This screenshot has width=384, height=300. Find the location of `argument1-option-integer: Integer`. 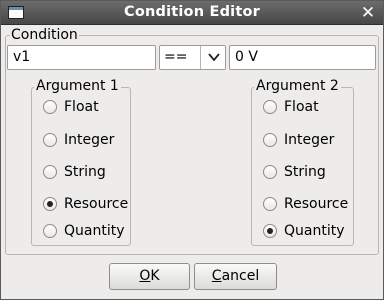

argument1-option-integer: Integer is located at coordinates (78, 140).